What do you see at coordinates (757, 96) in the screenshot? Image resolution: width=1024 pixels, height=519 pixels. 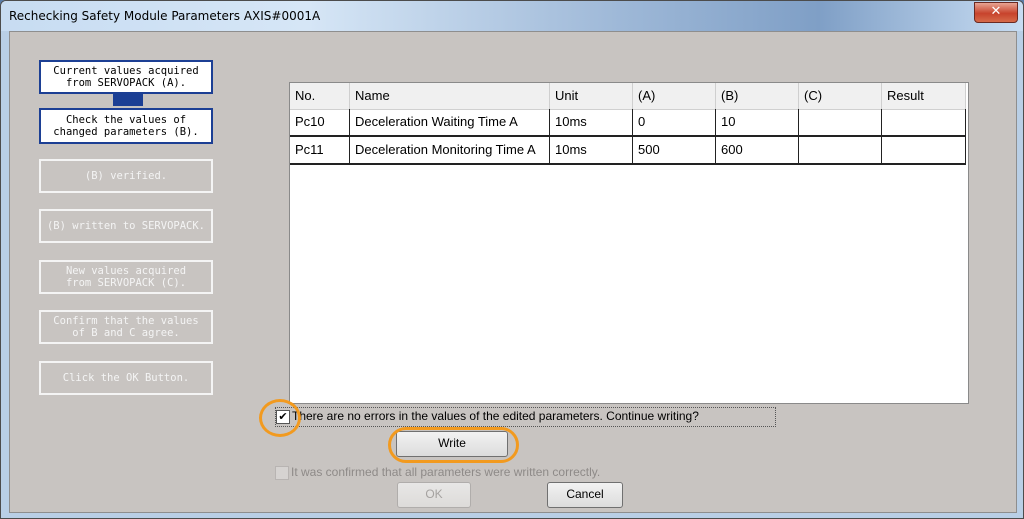 I see `column-header: (B)` at bounding box center [757, 96].